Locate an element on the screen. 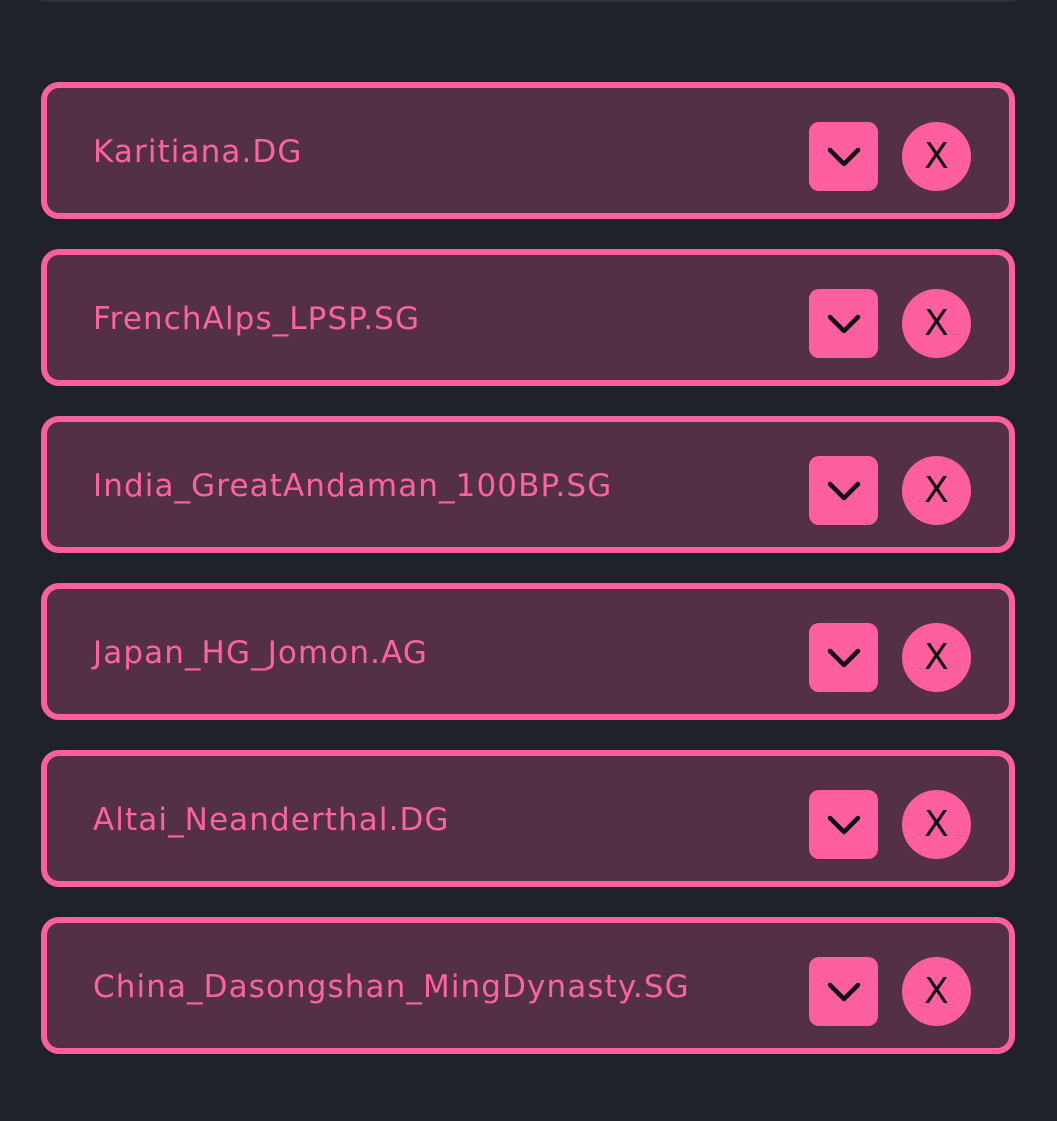 The image size is (1057, 1121). population-card: FrenchAlps_LPSP.SG X is located at coordinates (528, 317).